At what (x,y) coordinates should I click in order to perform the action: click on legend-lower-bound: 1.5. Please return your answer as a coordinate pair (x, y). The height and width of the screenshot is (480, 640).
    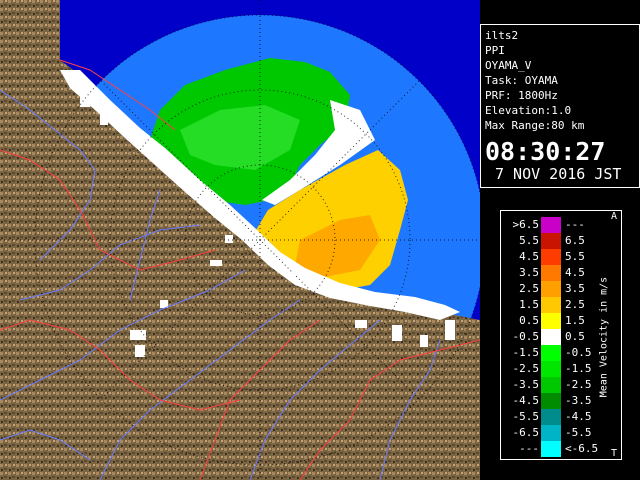
    Looking at the image, I should click on (529, 304).